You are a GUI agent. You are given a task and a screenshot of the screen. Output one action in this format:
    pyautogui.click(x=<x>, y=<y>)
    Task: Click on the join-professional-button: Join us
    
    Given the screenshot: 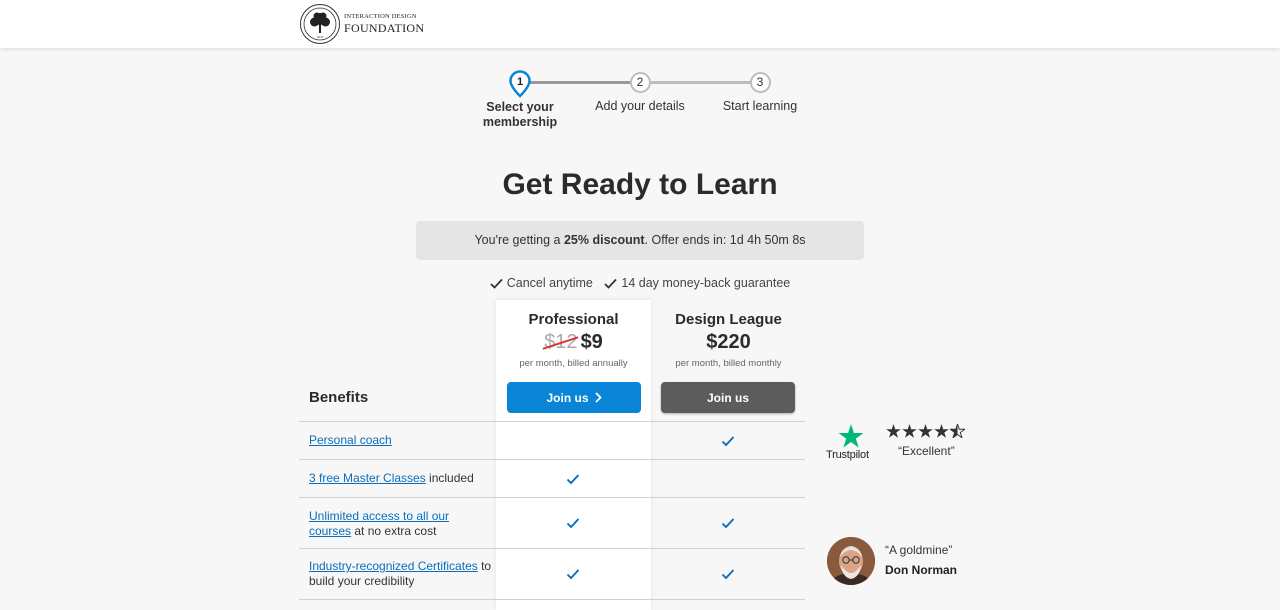 What is the action you would take?
    pyautogui.click(x=574, y=397)
    